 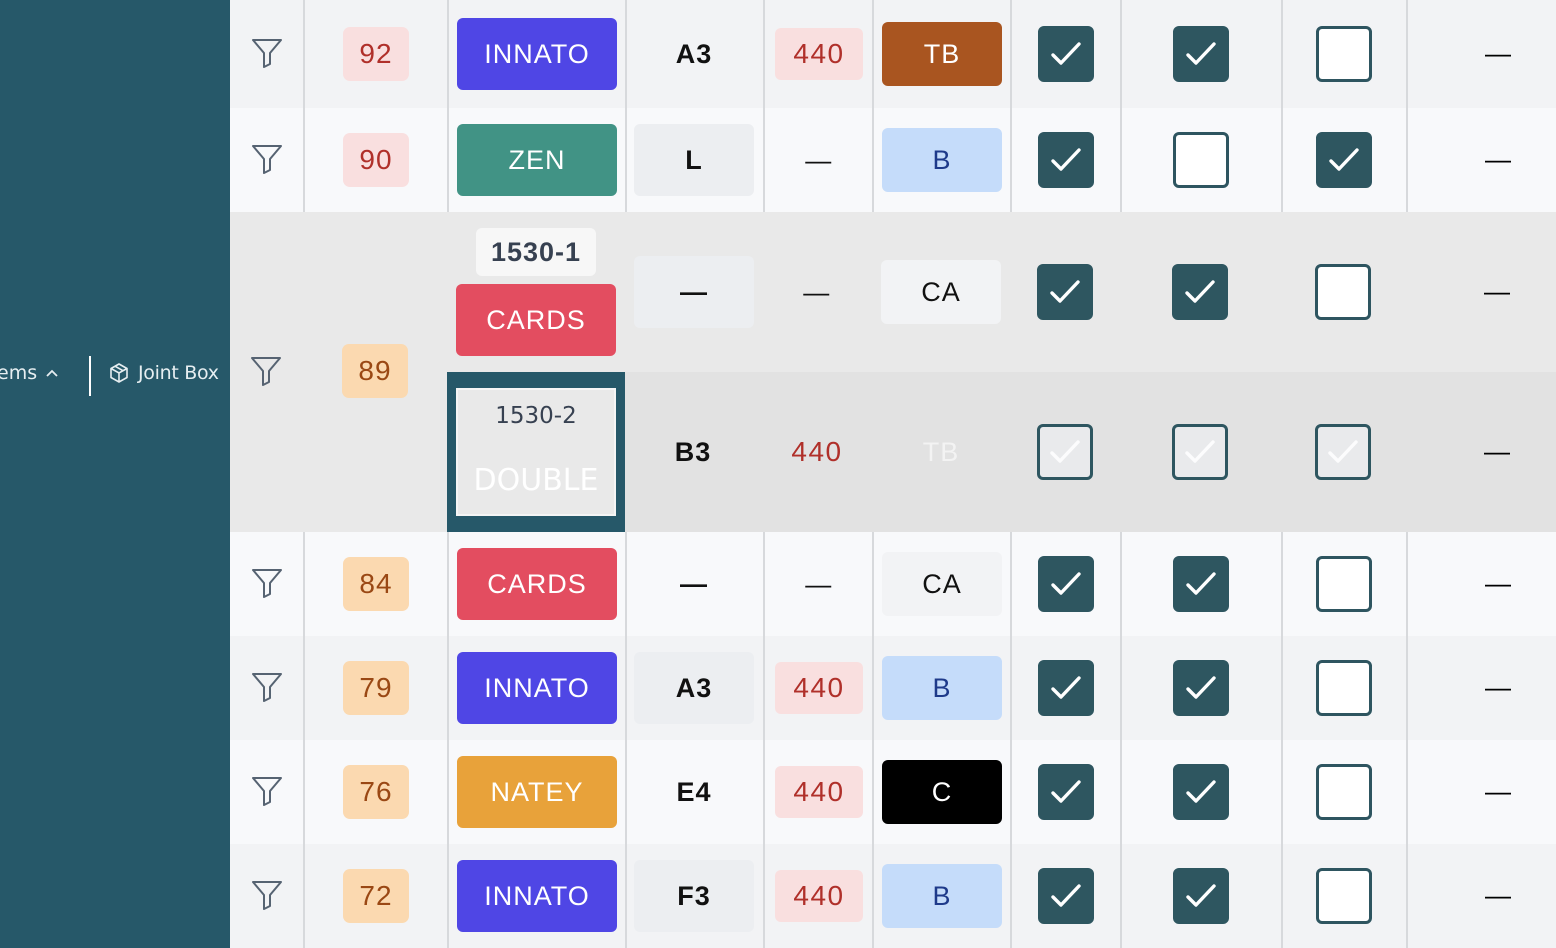 What do you see at coordinates (942, 54) in the screenshot?
I see `tuning-tag: TB` at bounding box center [942, 54].